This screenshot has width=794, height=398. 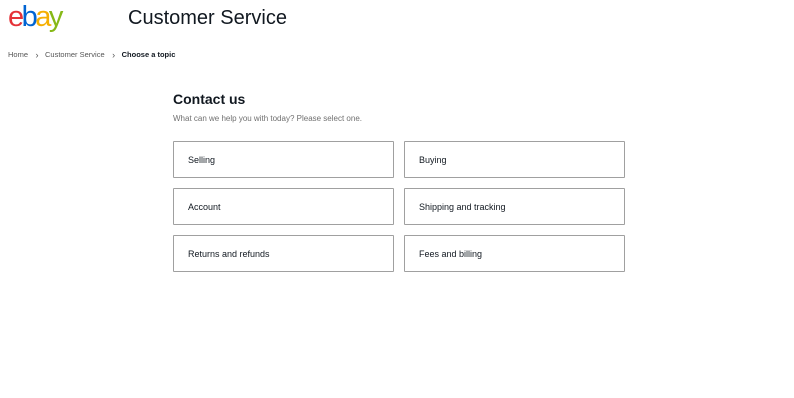 What do you see at coordinates (229, 253) in the screenshot?
I see `topic-label: Returns and refunds` at bounding box center [229, 253].